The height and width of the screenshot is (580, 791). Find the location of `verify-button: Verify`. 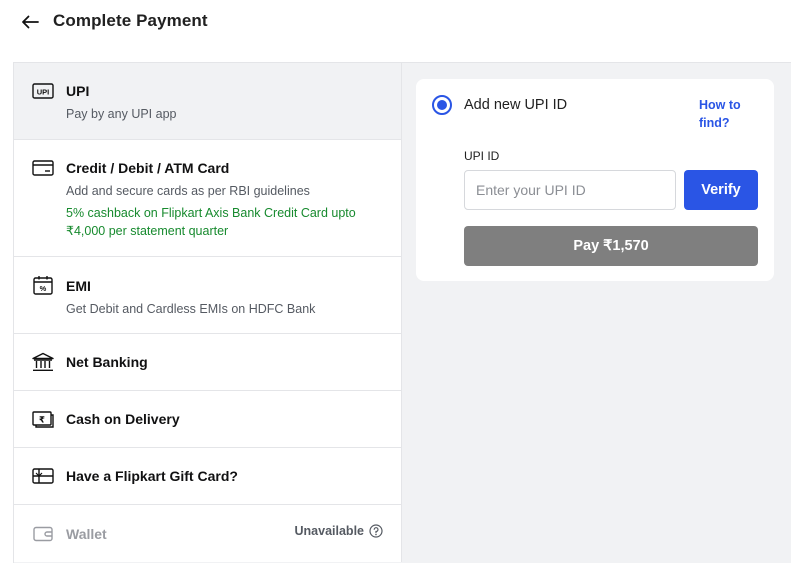

verify-button: Verify is located at coordinates (721, 190).